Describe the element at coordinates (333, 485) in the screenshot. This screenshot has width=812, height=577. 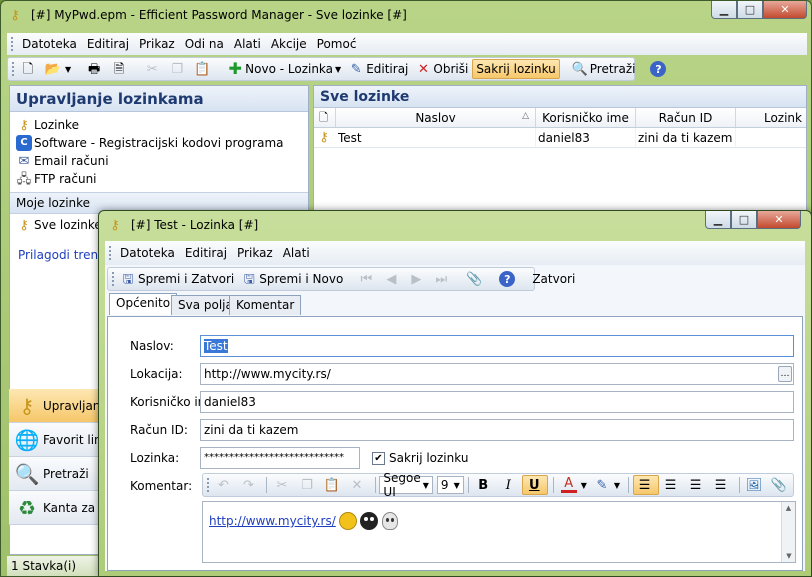
I see `editor-paste-button: 📋` at that location.